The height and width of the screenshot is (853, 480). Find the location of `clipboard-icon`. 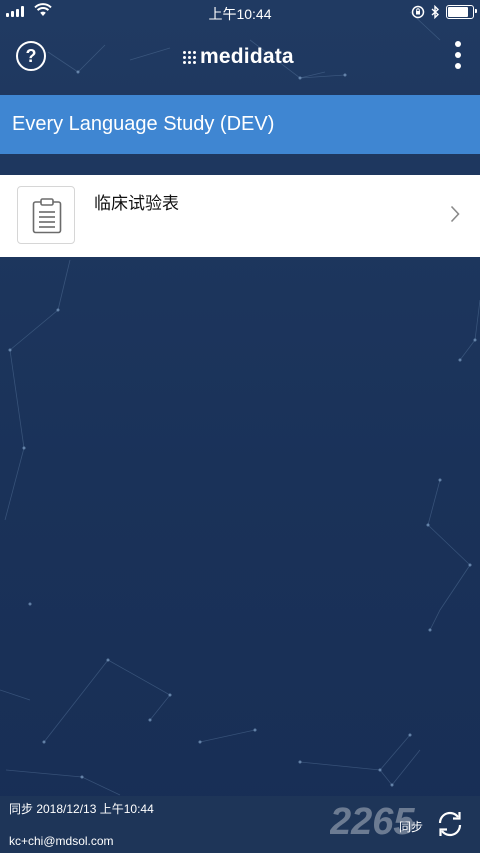

clipboard-icon is located at coordinates (47, 216).